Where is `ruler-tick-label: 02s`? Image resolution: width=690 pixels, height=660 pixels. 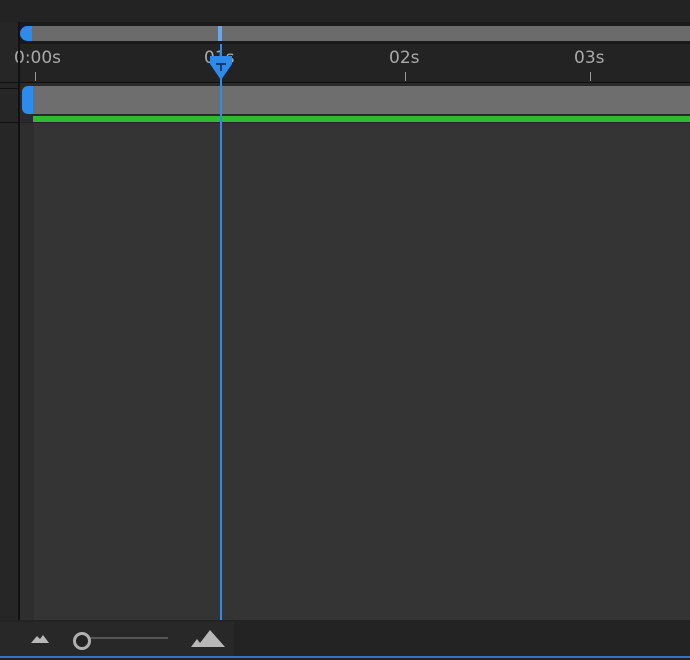 ruler-tick-label: 02s is located at coordinates (404, 58).